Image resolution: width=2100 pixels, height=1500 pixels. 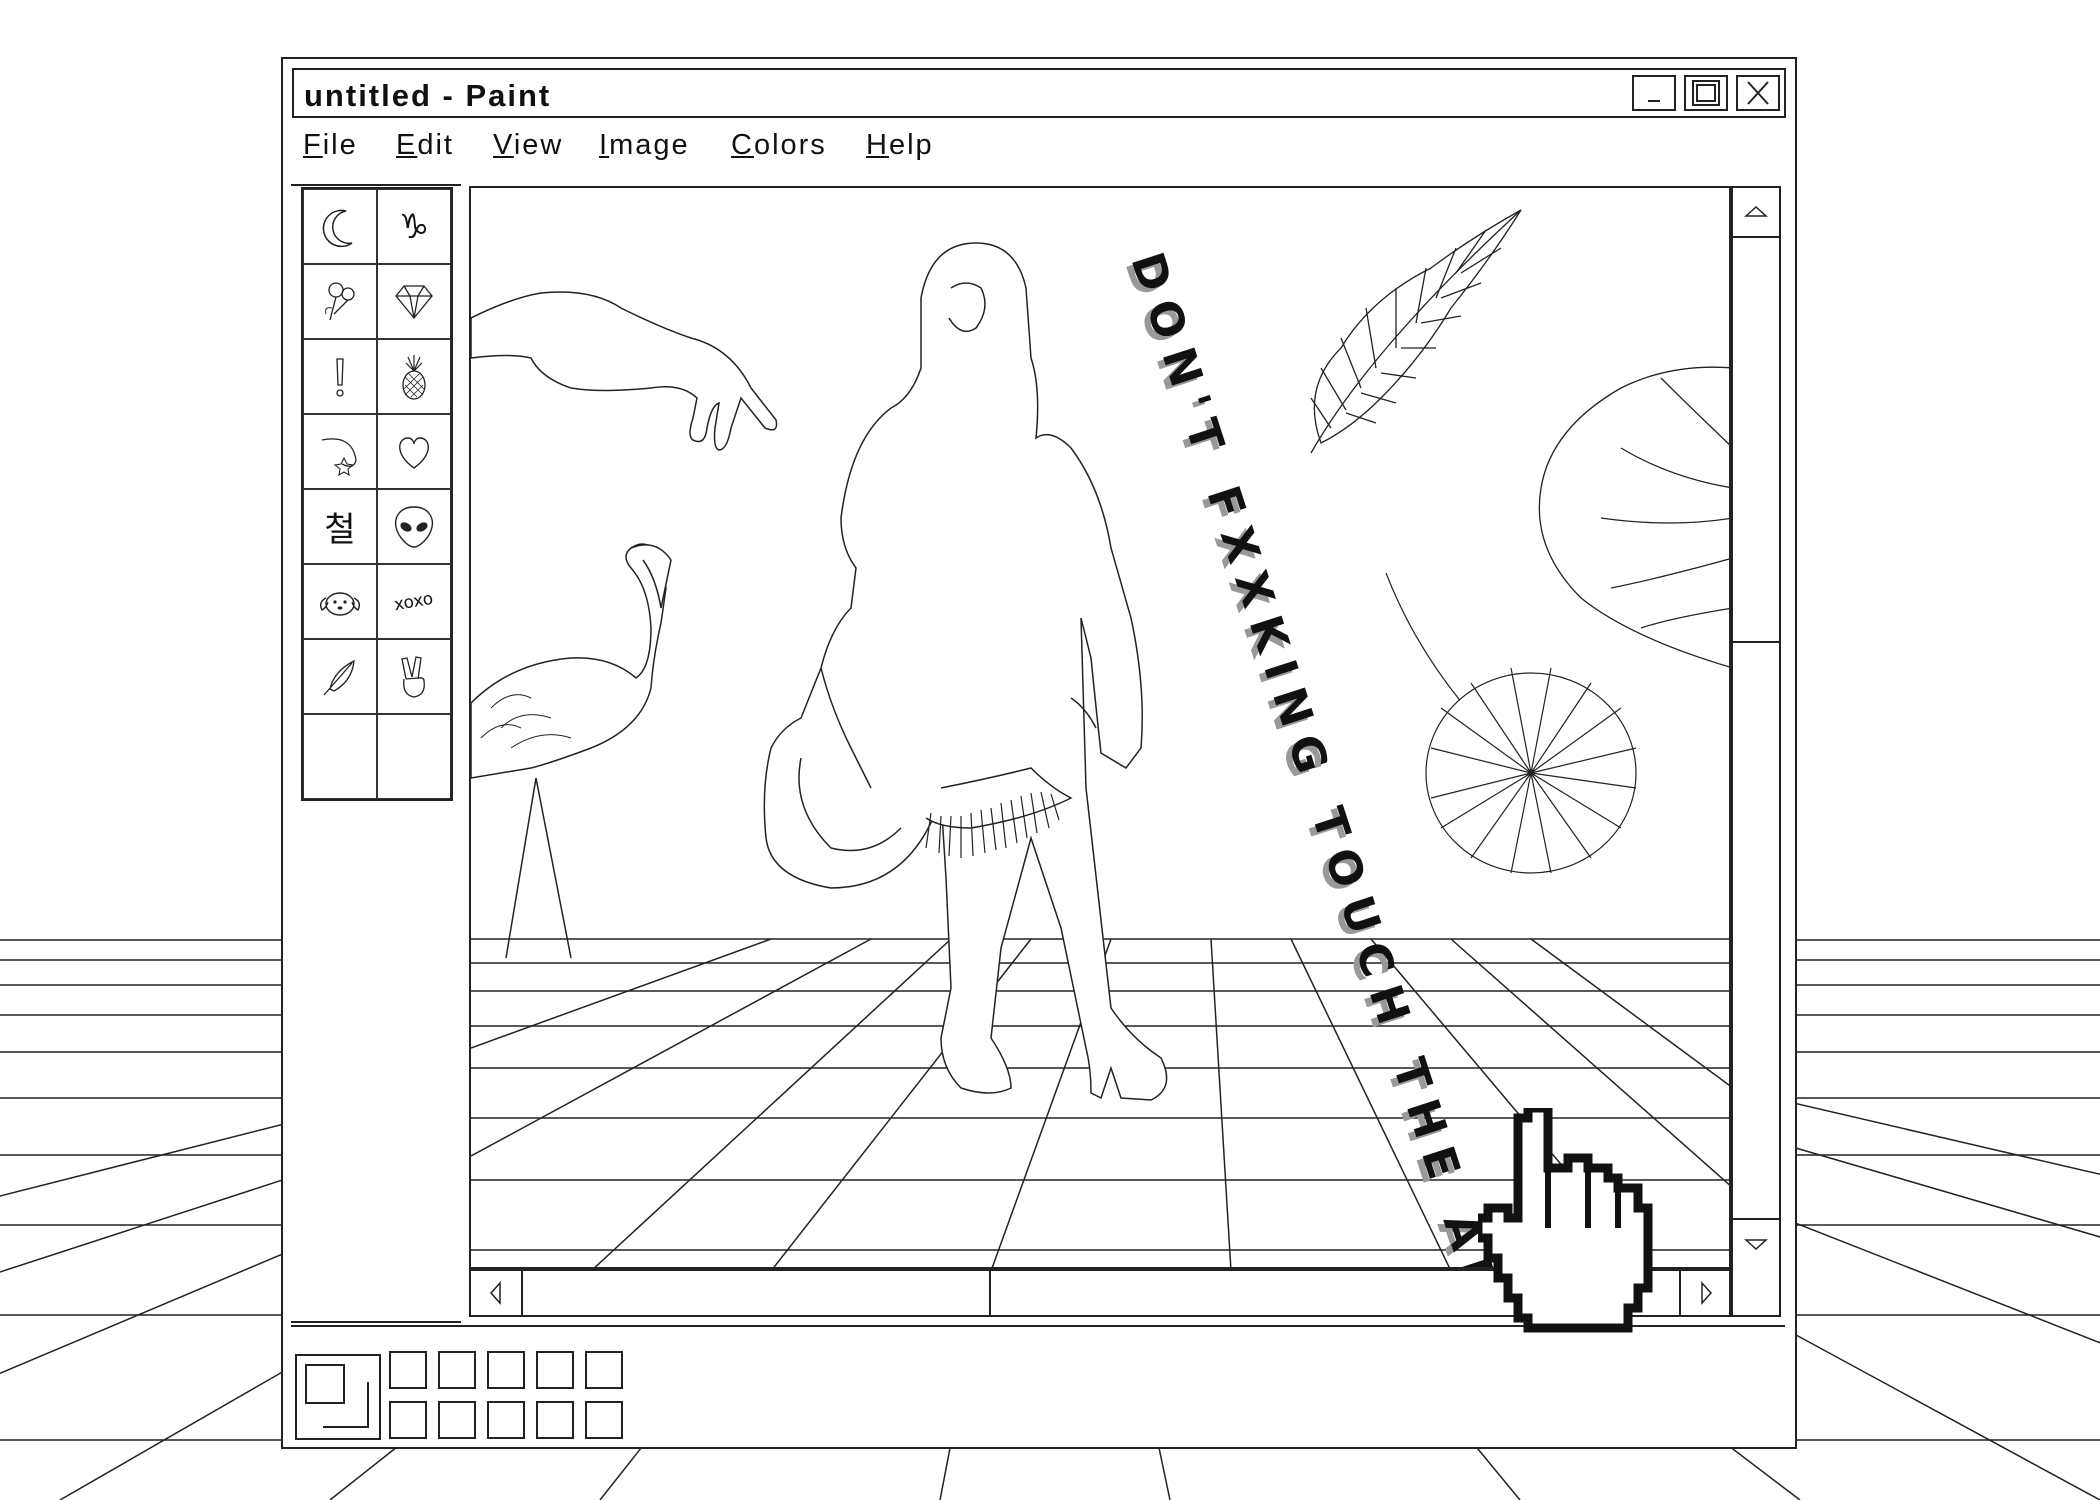 I want to click on tool-crescent-moon, so click(x=340, y=226).